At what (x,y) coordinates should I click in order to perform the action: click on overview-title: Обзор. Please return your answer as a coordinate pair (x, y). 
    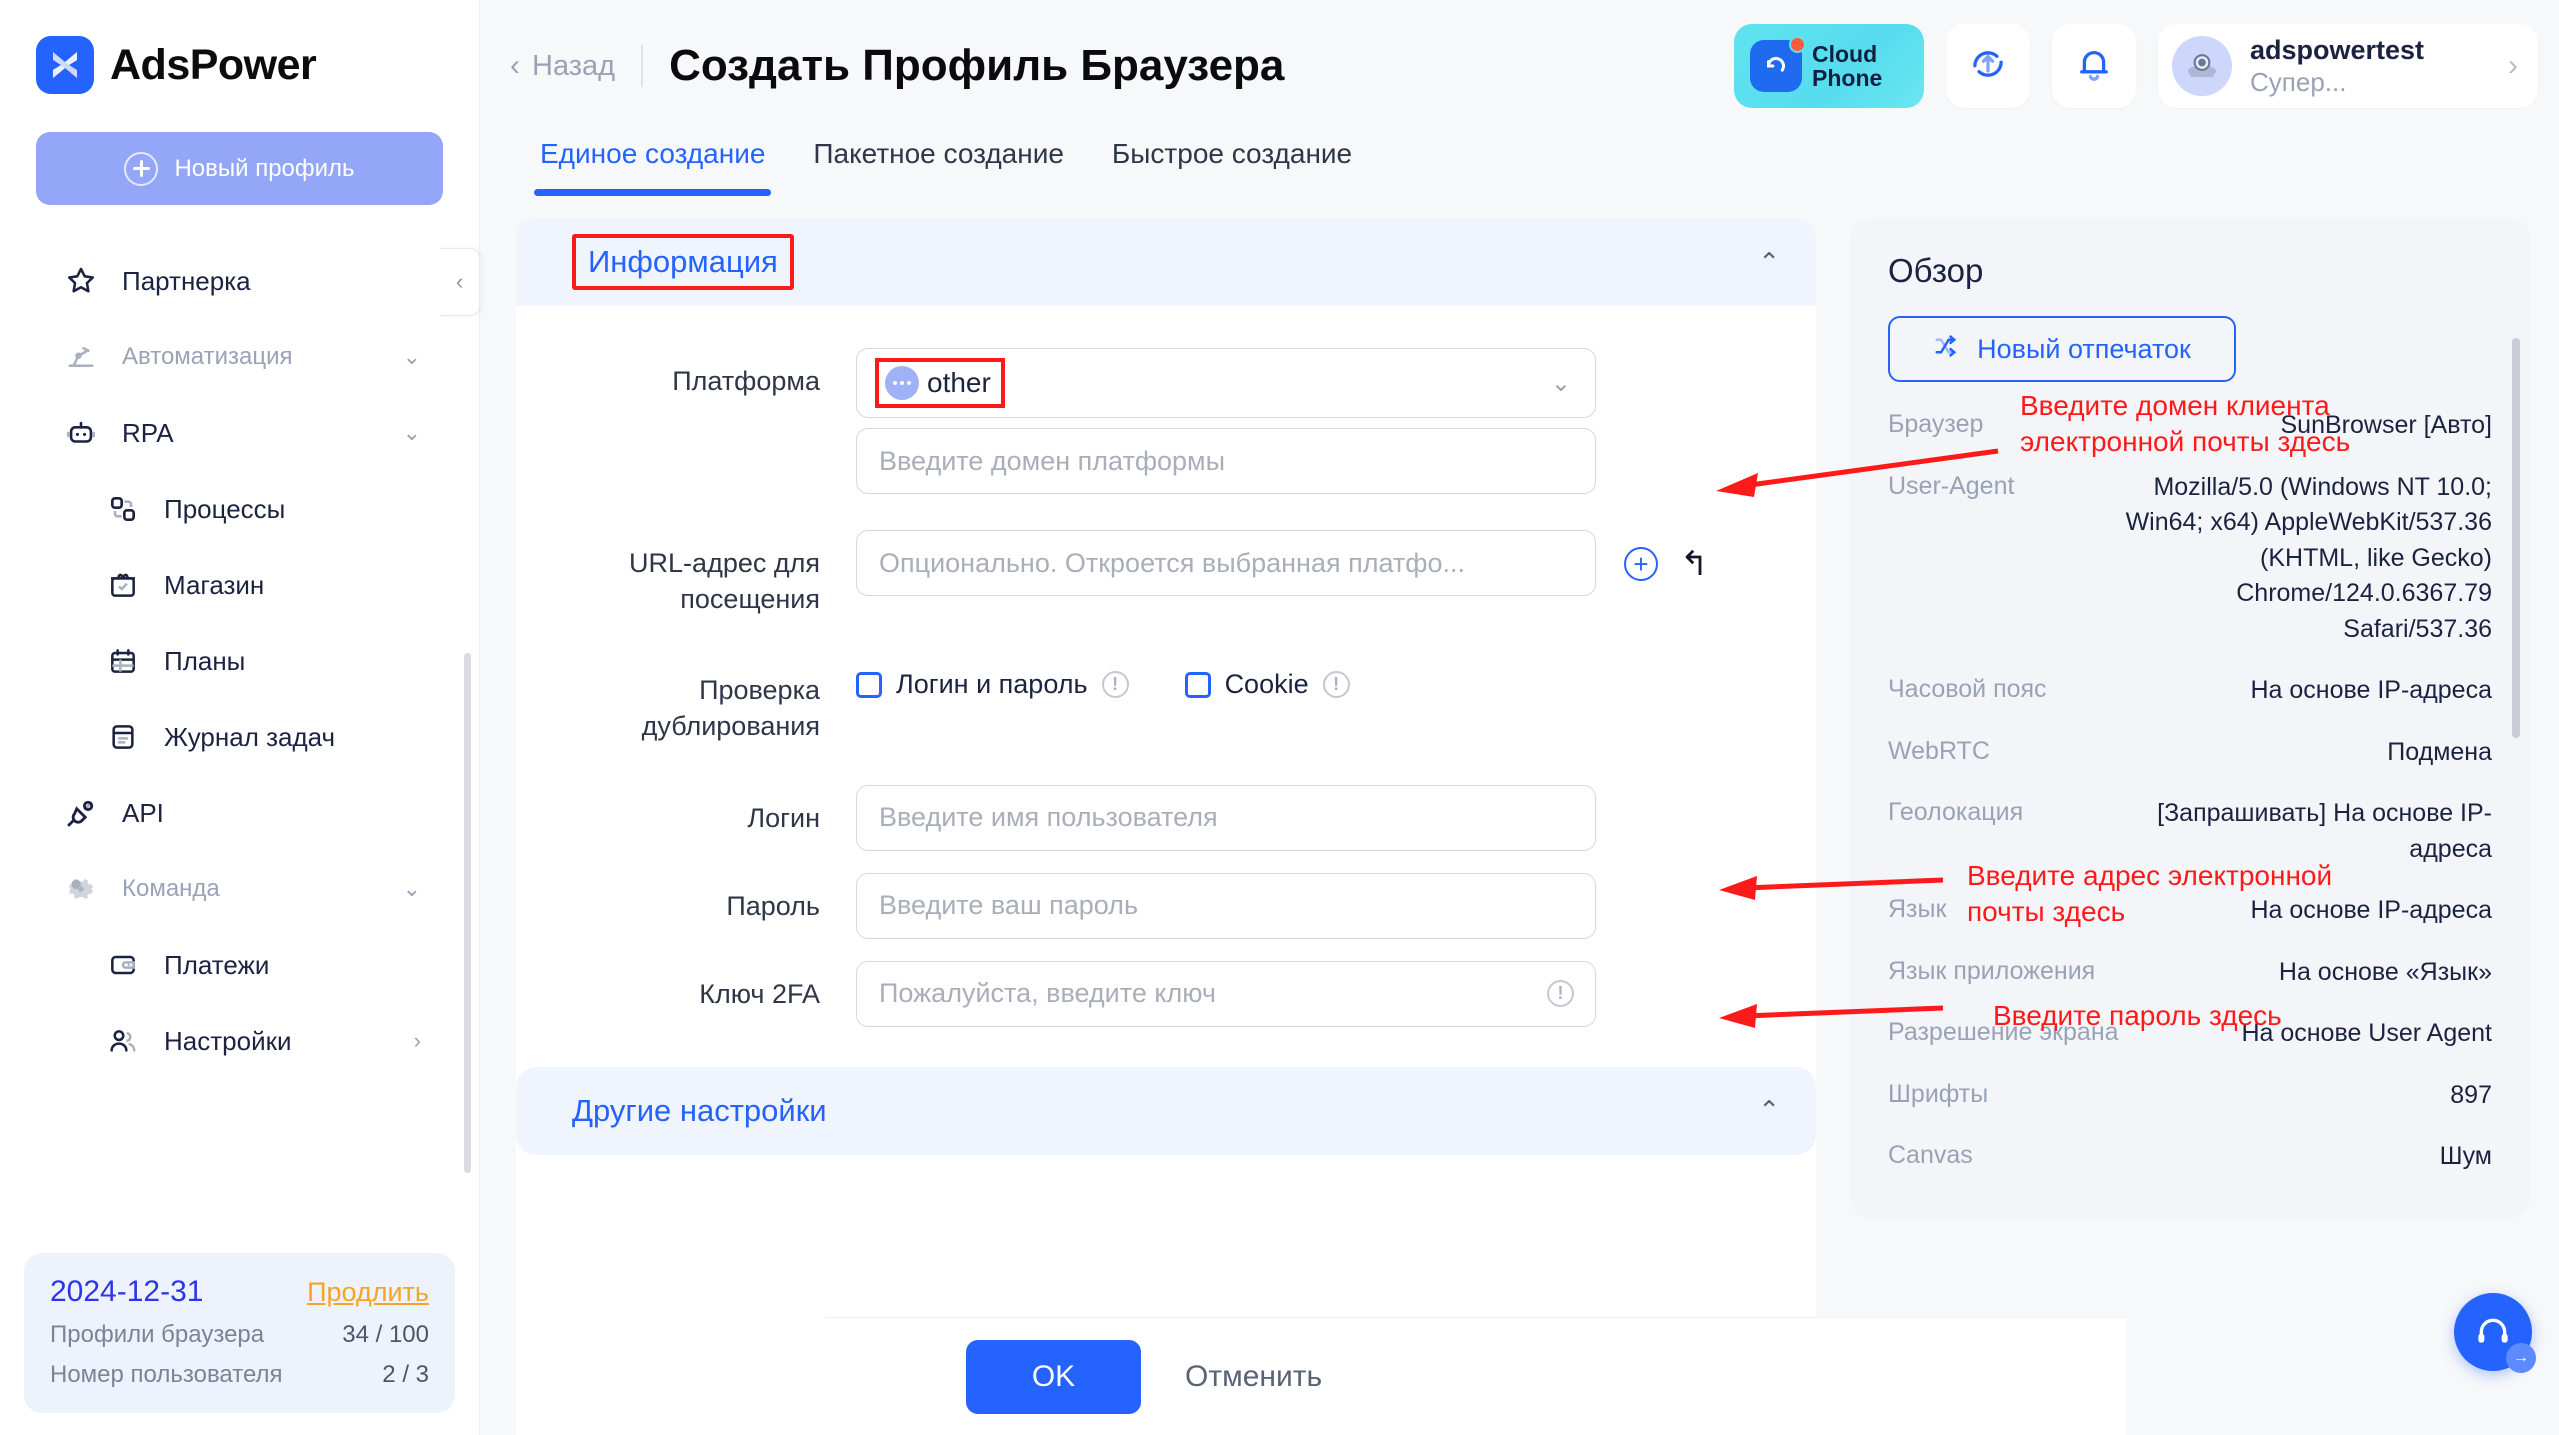
    Looking at the image, I should click on (1936, 270).